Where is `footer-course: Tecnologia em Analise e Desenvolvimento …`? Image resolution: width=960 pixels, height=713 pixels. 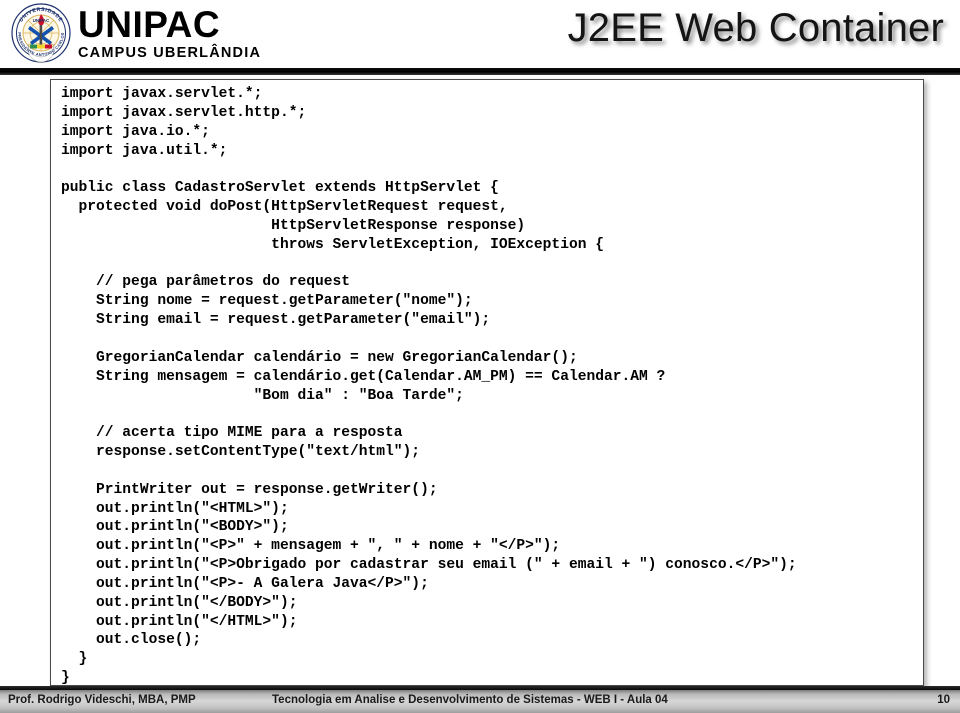
footer-course: Tecnologia em Analise e Desenvolvimento … is located at coordinates (470, 700).